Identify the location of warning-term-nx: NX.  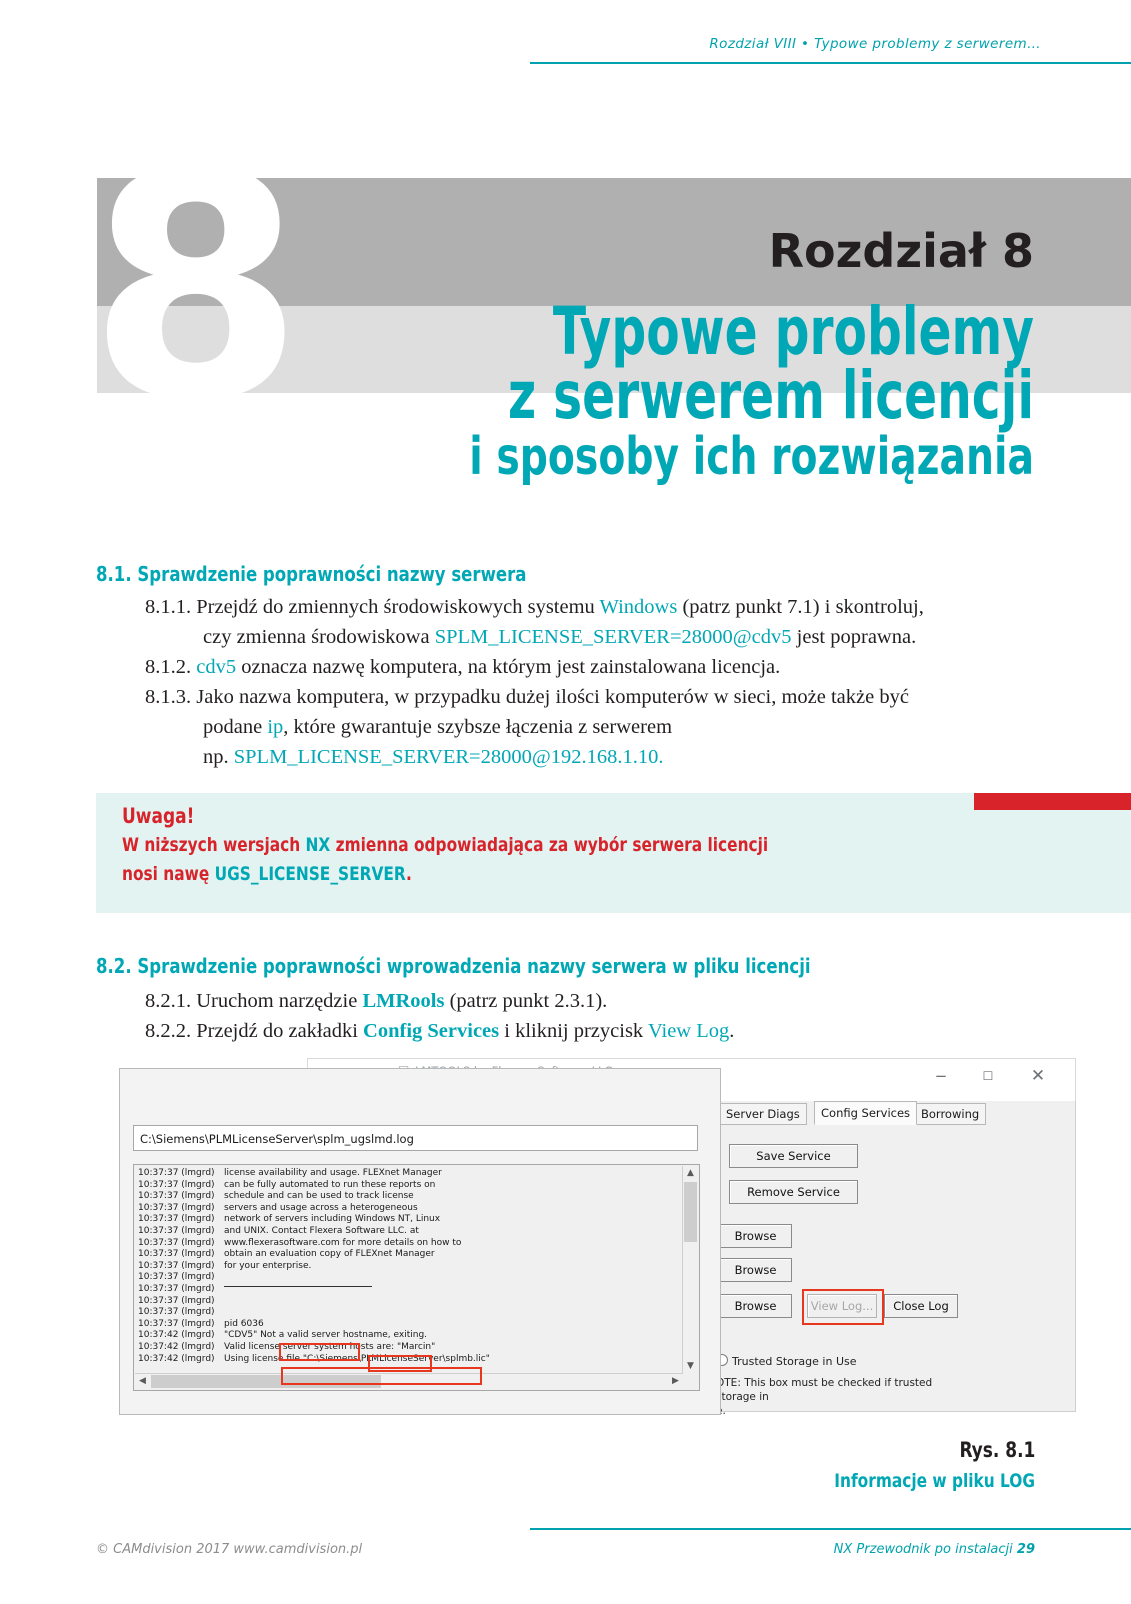
(318, 845).